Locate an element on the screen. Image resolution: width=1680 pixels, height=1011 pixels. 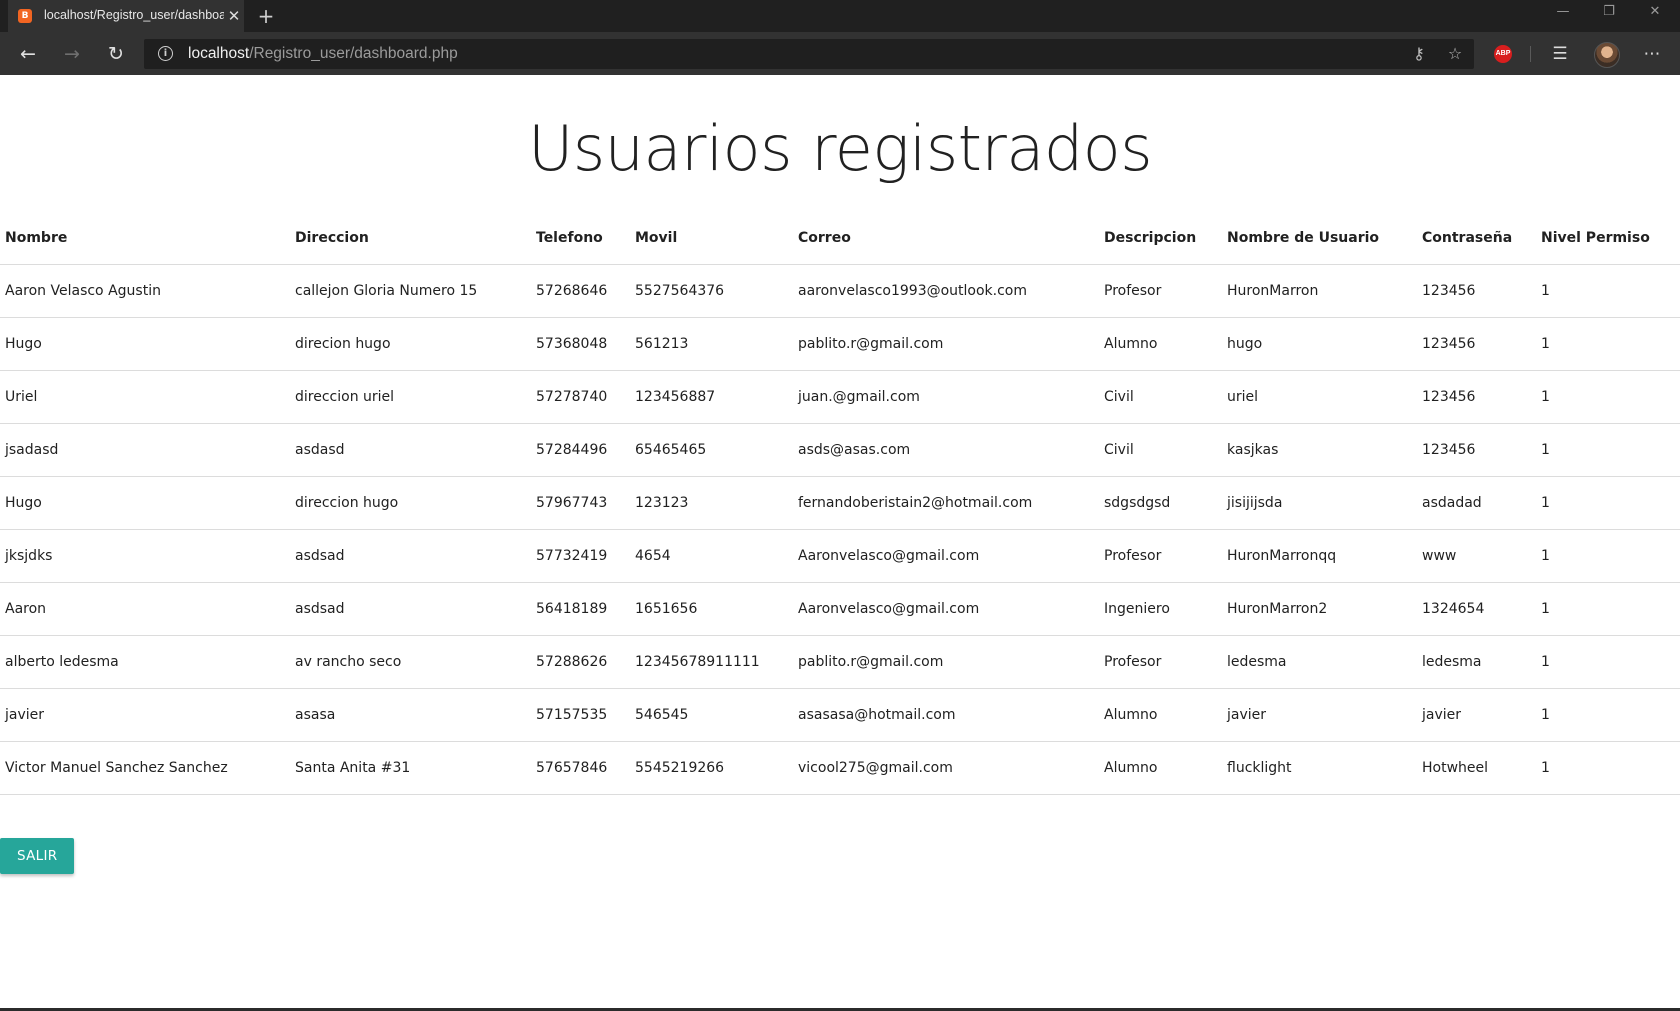
restore-icon: ❐ is located at coordinates (1609, 13).